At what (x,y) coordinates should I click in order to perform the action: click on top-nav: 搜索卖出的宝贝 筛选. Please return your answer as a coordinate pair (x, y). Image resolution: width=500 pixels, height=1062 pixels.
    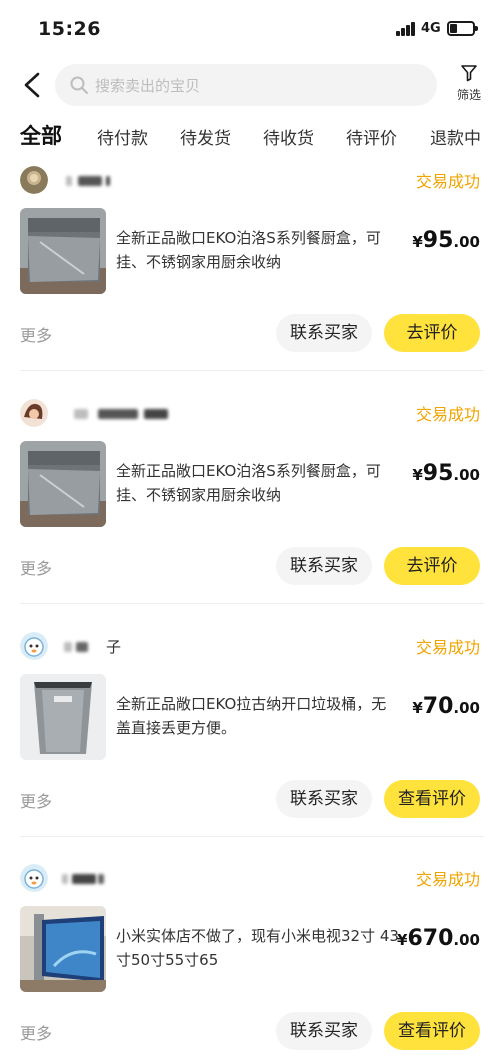
    Looking at the image, I should click on (250, 85).